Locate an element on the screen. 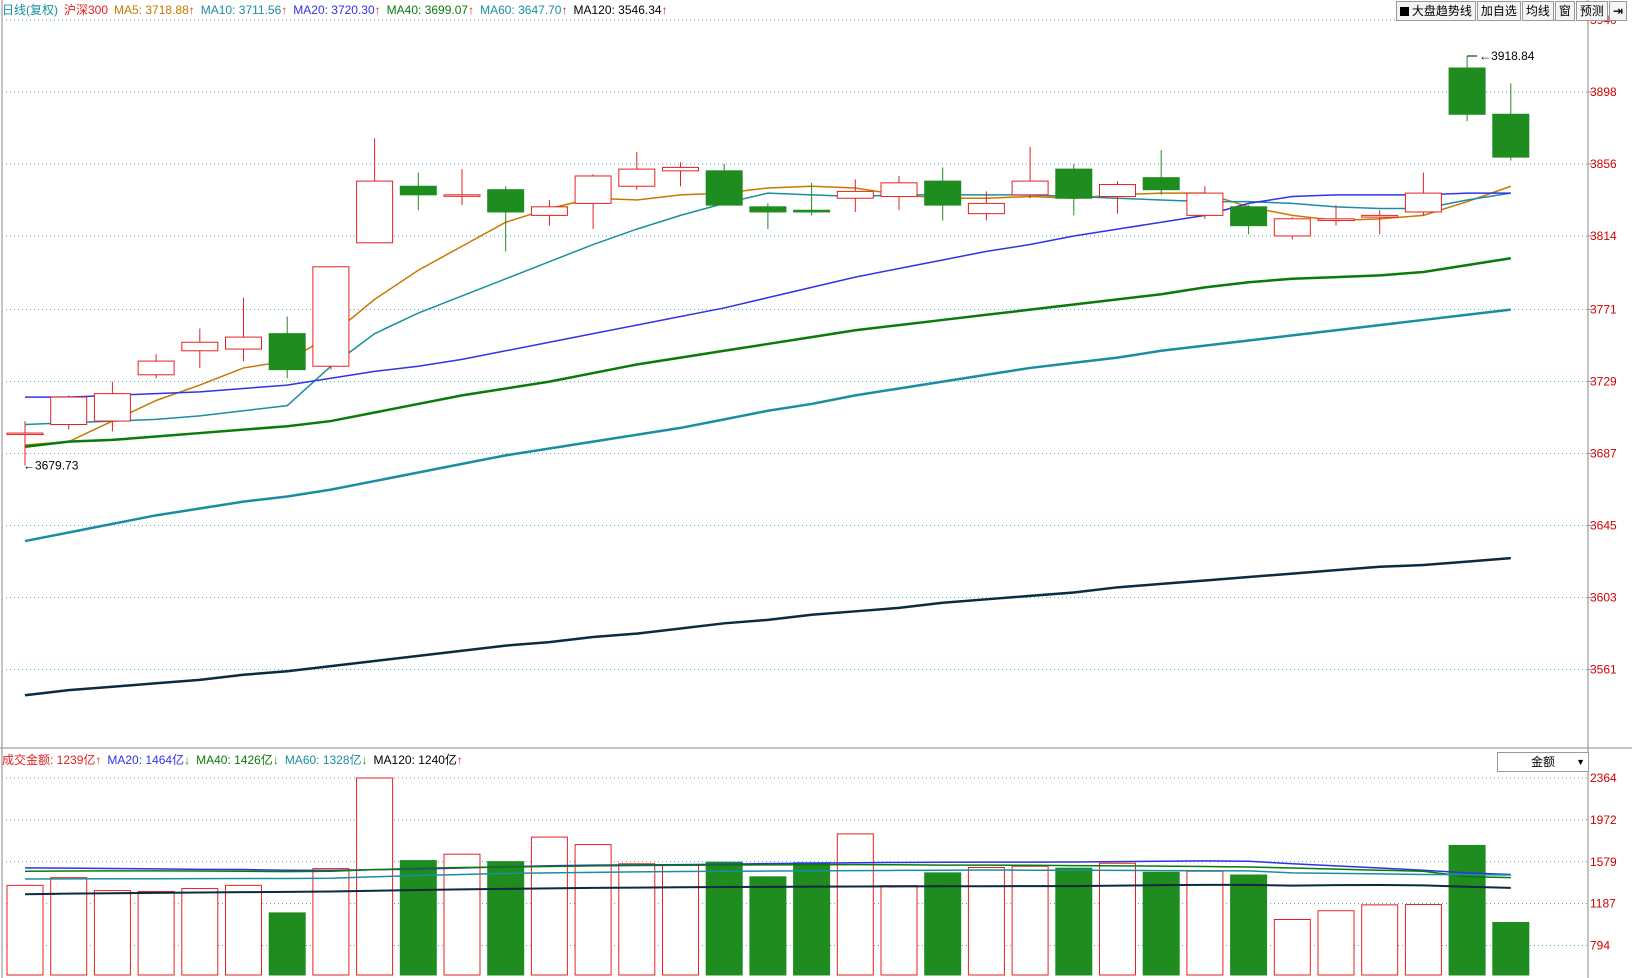 Image resolution: width=1632 pixels, height=978 pixels. ma-legend-item: MA20: 3720.30 is located at coordinates (334, 10).